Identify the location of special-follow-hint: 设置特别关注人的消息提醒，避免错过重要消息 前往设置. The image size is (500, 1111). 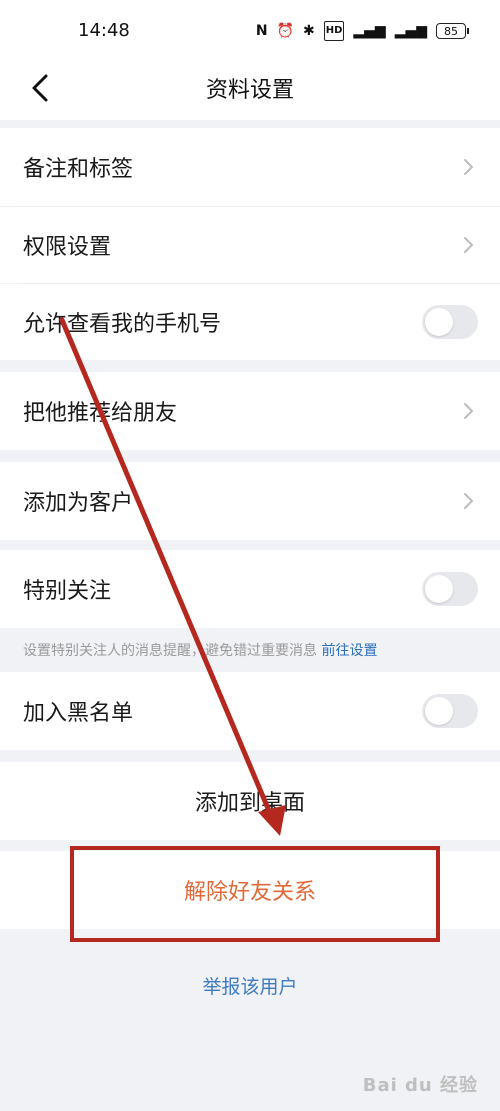
(200, 650).